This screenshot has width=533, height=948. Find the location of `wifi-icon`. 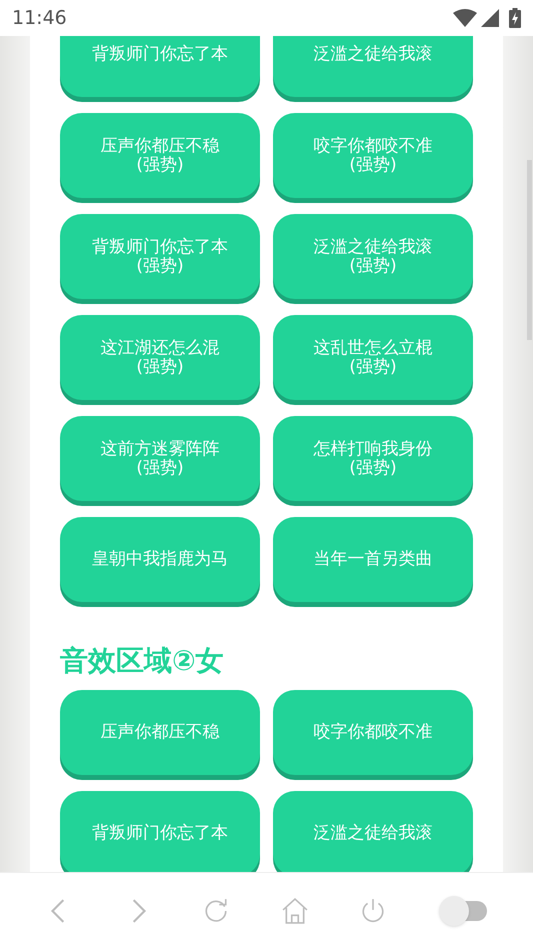

wifi-icon is located at coordinates (465, 18).